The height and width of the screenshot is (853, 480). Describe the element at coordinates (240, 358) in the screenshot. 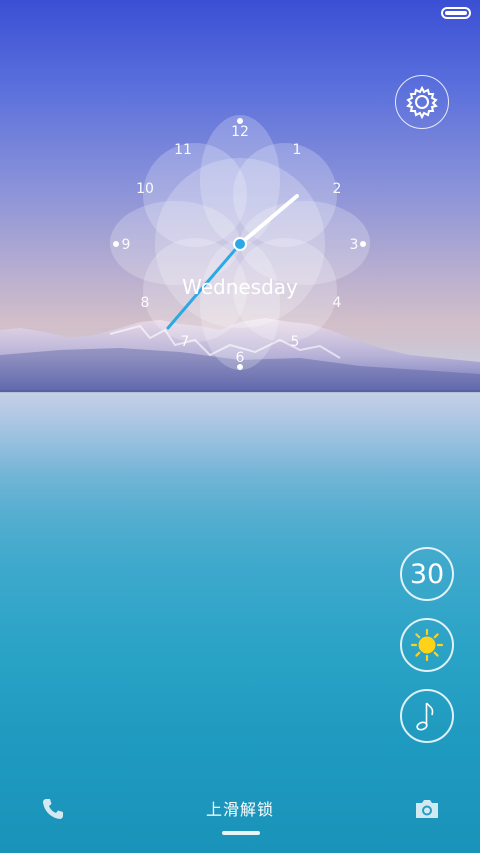

I see `clock-number: 6` at that location.